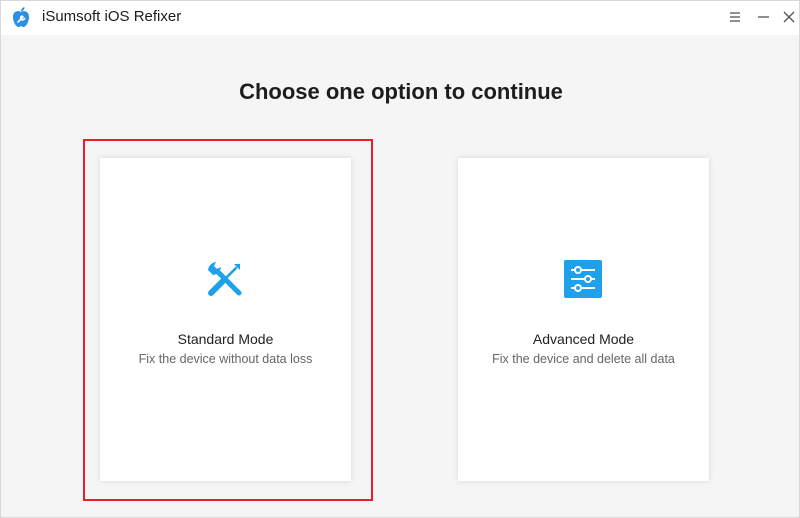 The height and width of the screenshot is (518, 800). I want to click on close-icon, so click(789, 17).